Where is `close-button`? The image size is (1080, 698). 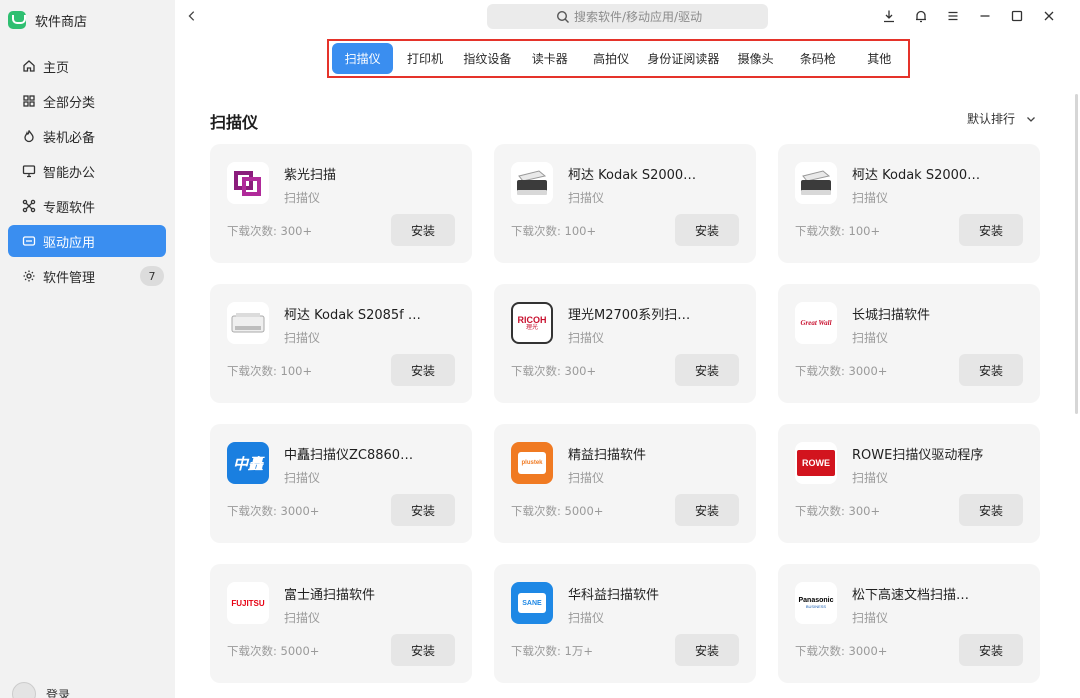 close-button is located at coordinates (1049, 16).